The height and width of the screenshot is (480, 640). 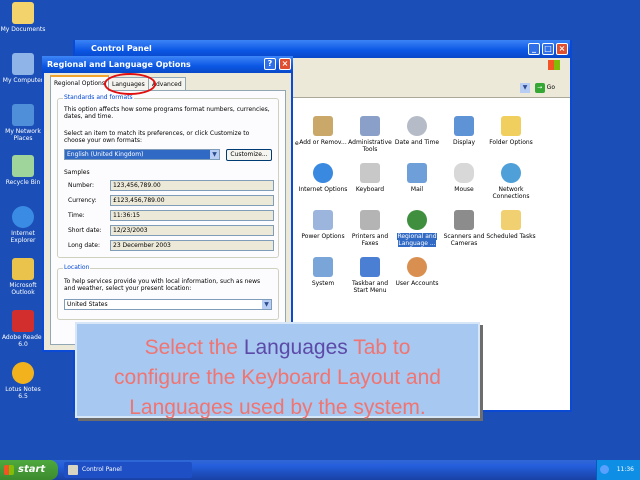 What do you see at coordinates (370, 173) in the screenshot?
I see `keyboard-icon` at bounding box center [370, 173].